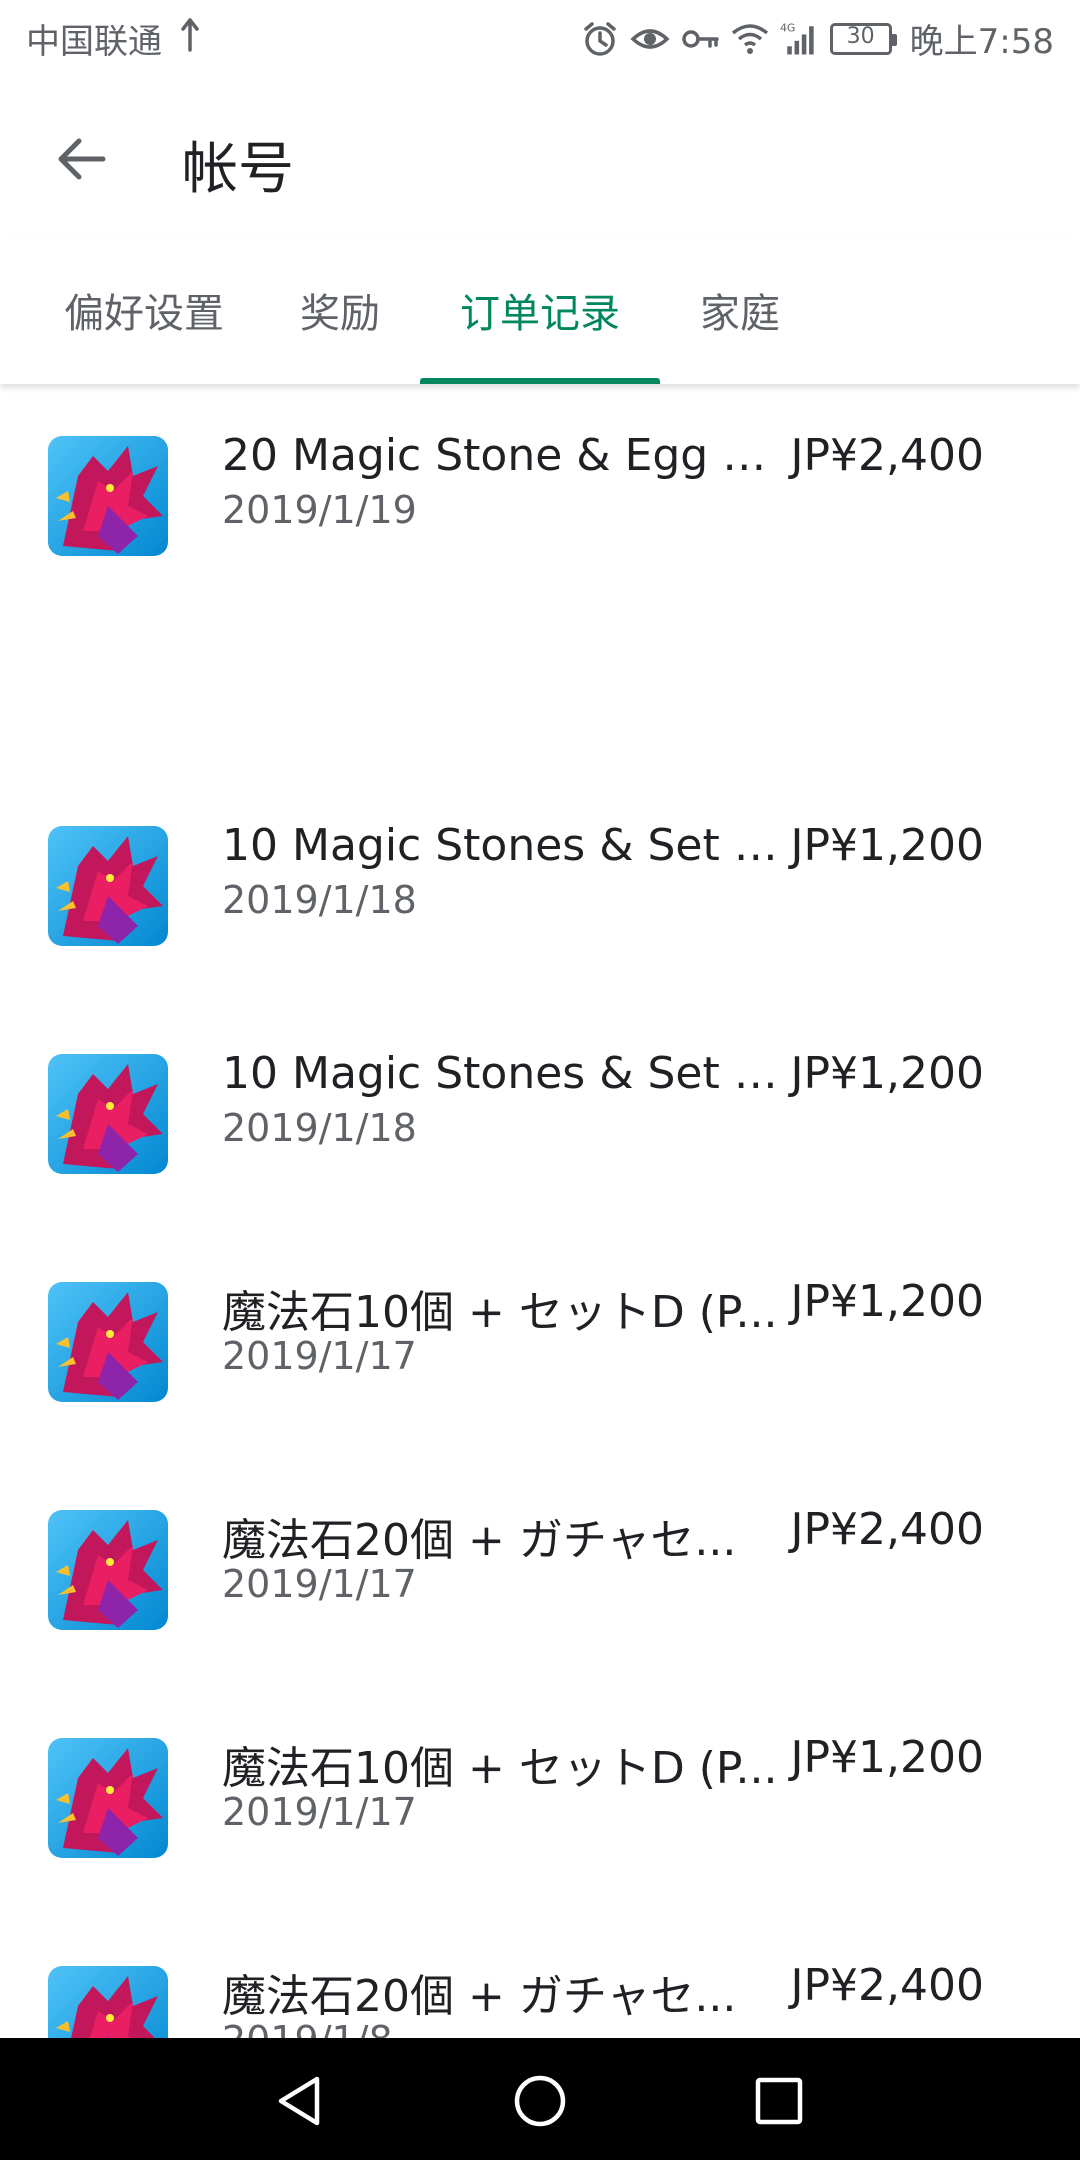 Image resolution: width=1080 pixels, height=2160 pixels. Describe the element at coordinates (144, 310) in the screenshot. I see `tab-preferences: 偏好设置` at that location.